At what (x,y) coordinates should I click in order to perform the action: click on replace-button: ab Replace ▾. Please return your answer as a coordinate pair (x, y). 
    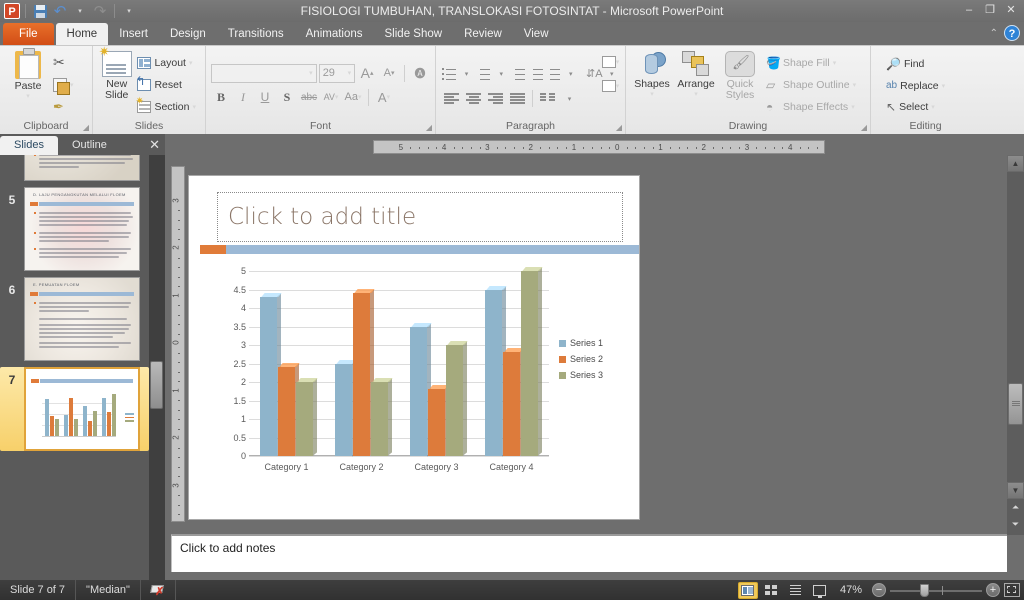
    Looking at the image, I should click on (916, 86).